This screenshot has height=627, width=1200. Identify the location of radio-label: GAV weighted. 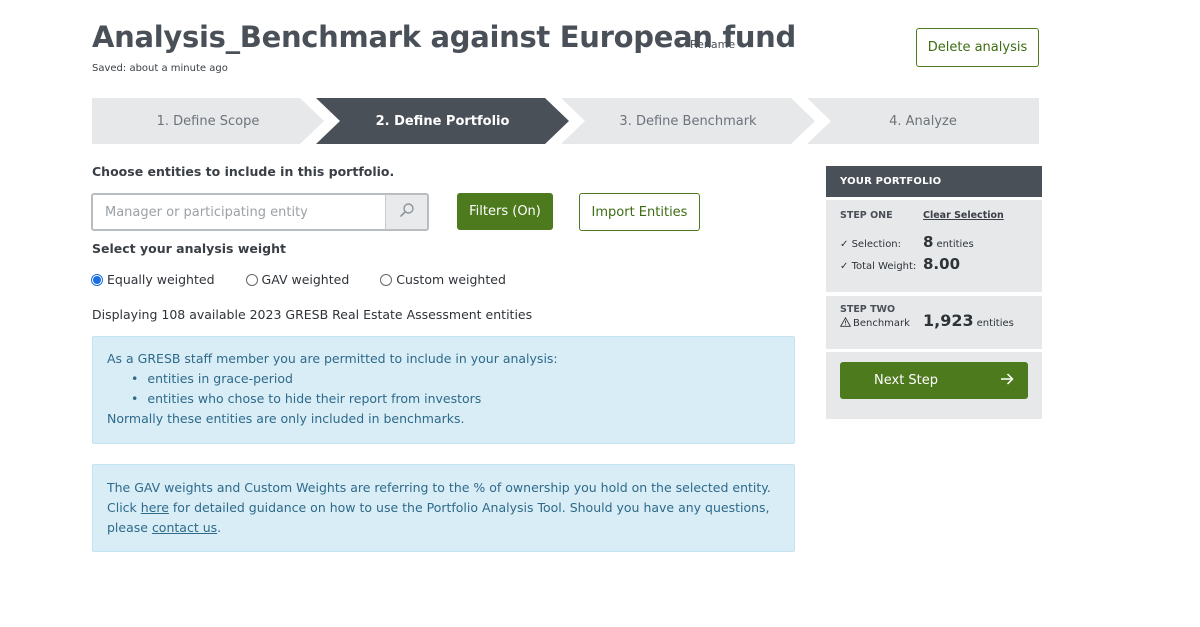
(305, 279).